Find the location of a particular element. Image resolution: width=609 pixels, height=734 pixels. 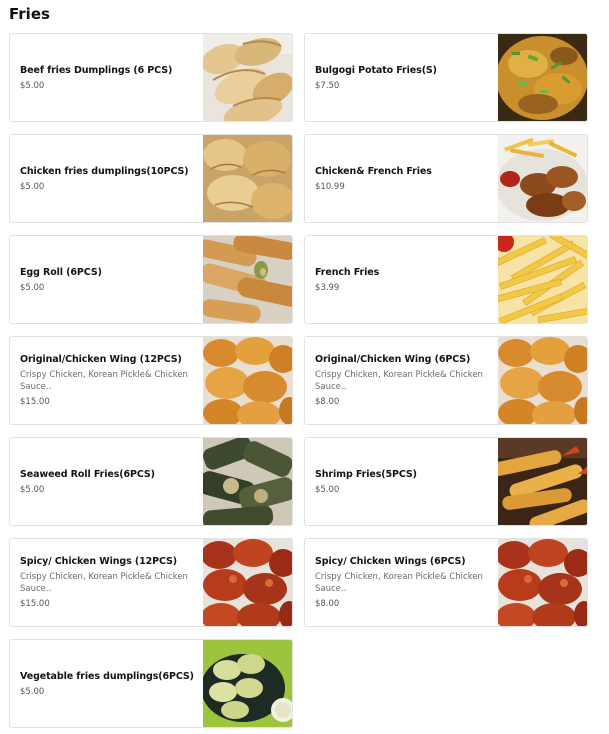

item-name: Original/Chicken Wing (12PCS) is located at coordinates (101, 359).